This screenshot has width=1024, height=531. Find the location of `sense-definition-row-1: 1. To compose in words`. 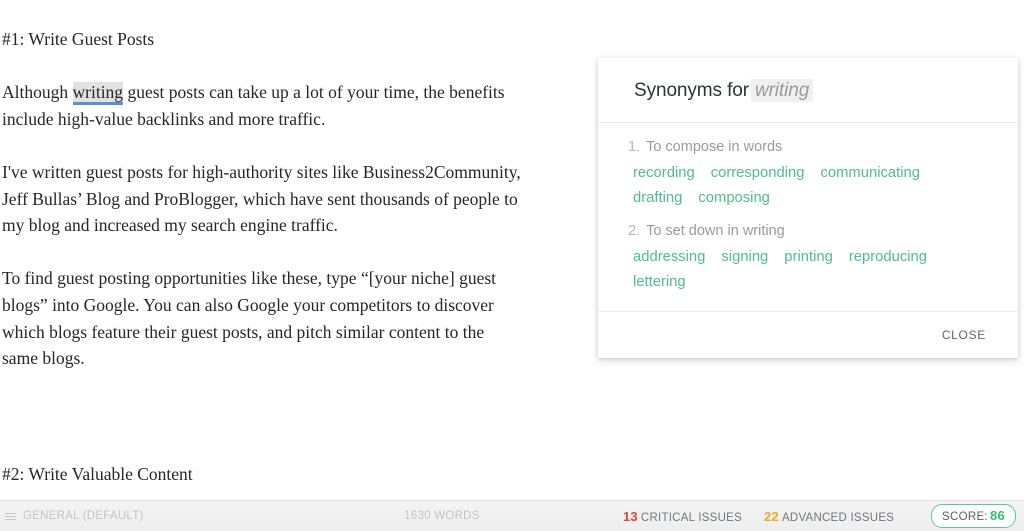

sense-definition-row-1: 1. To compose in words is located at coordinates (808, 147).